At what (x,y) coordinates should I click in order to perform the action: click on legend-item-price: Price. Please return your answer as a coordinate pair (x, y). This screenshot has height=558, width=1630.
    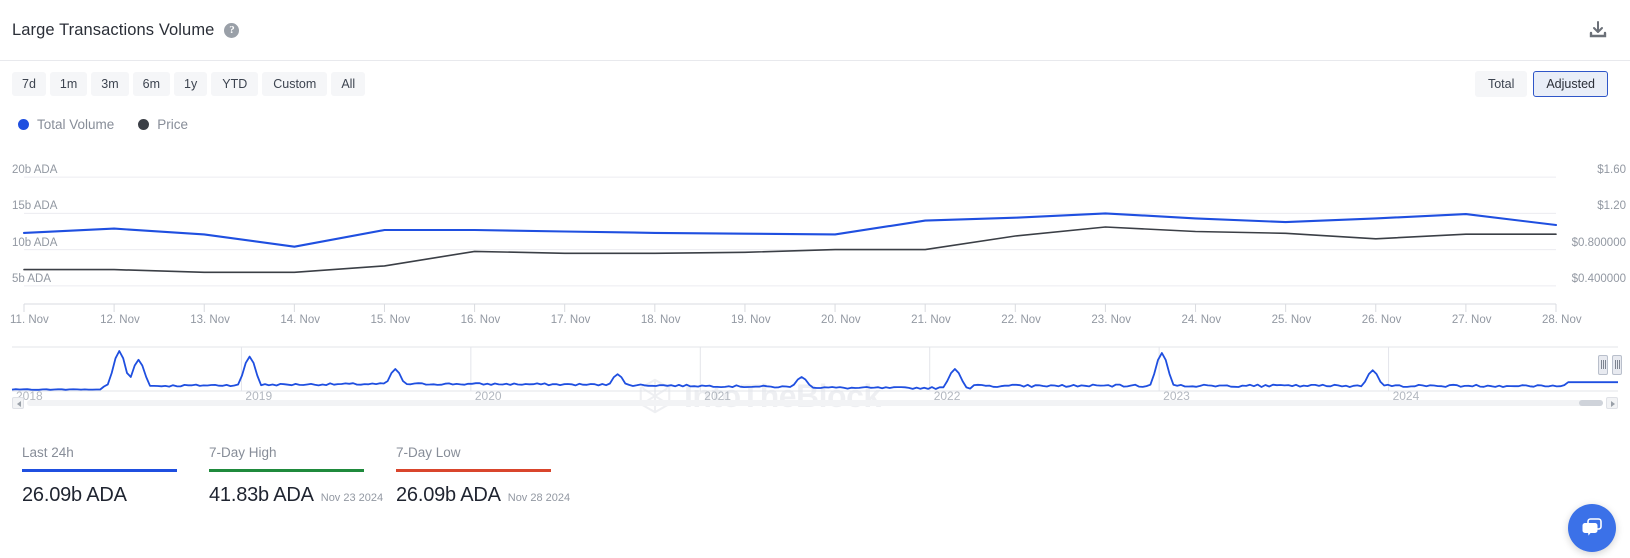
    Looking at the image, I should click on (163, 124).